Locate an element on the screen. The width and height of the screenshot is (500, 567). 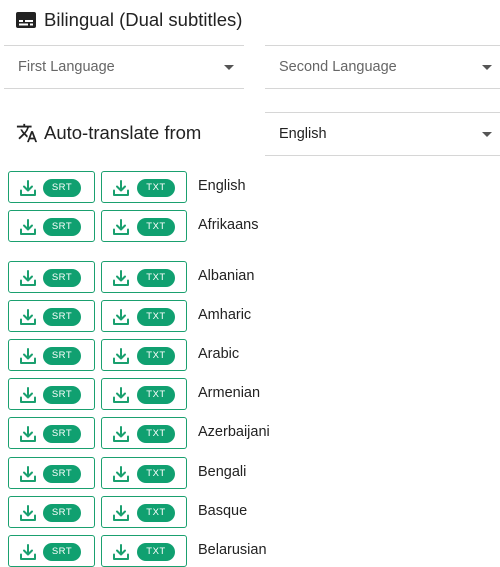
language-label: Arabic is located at coordinates (219, 354).